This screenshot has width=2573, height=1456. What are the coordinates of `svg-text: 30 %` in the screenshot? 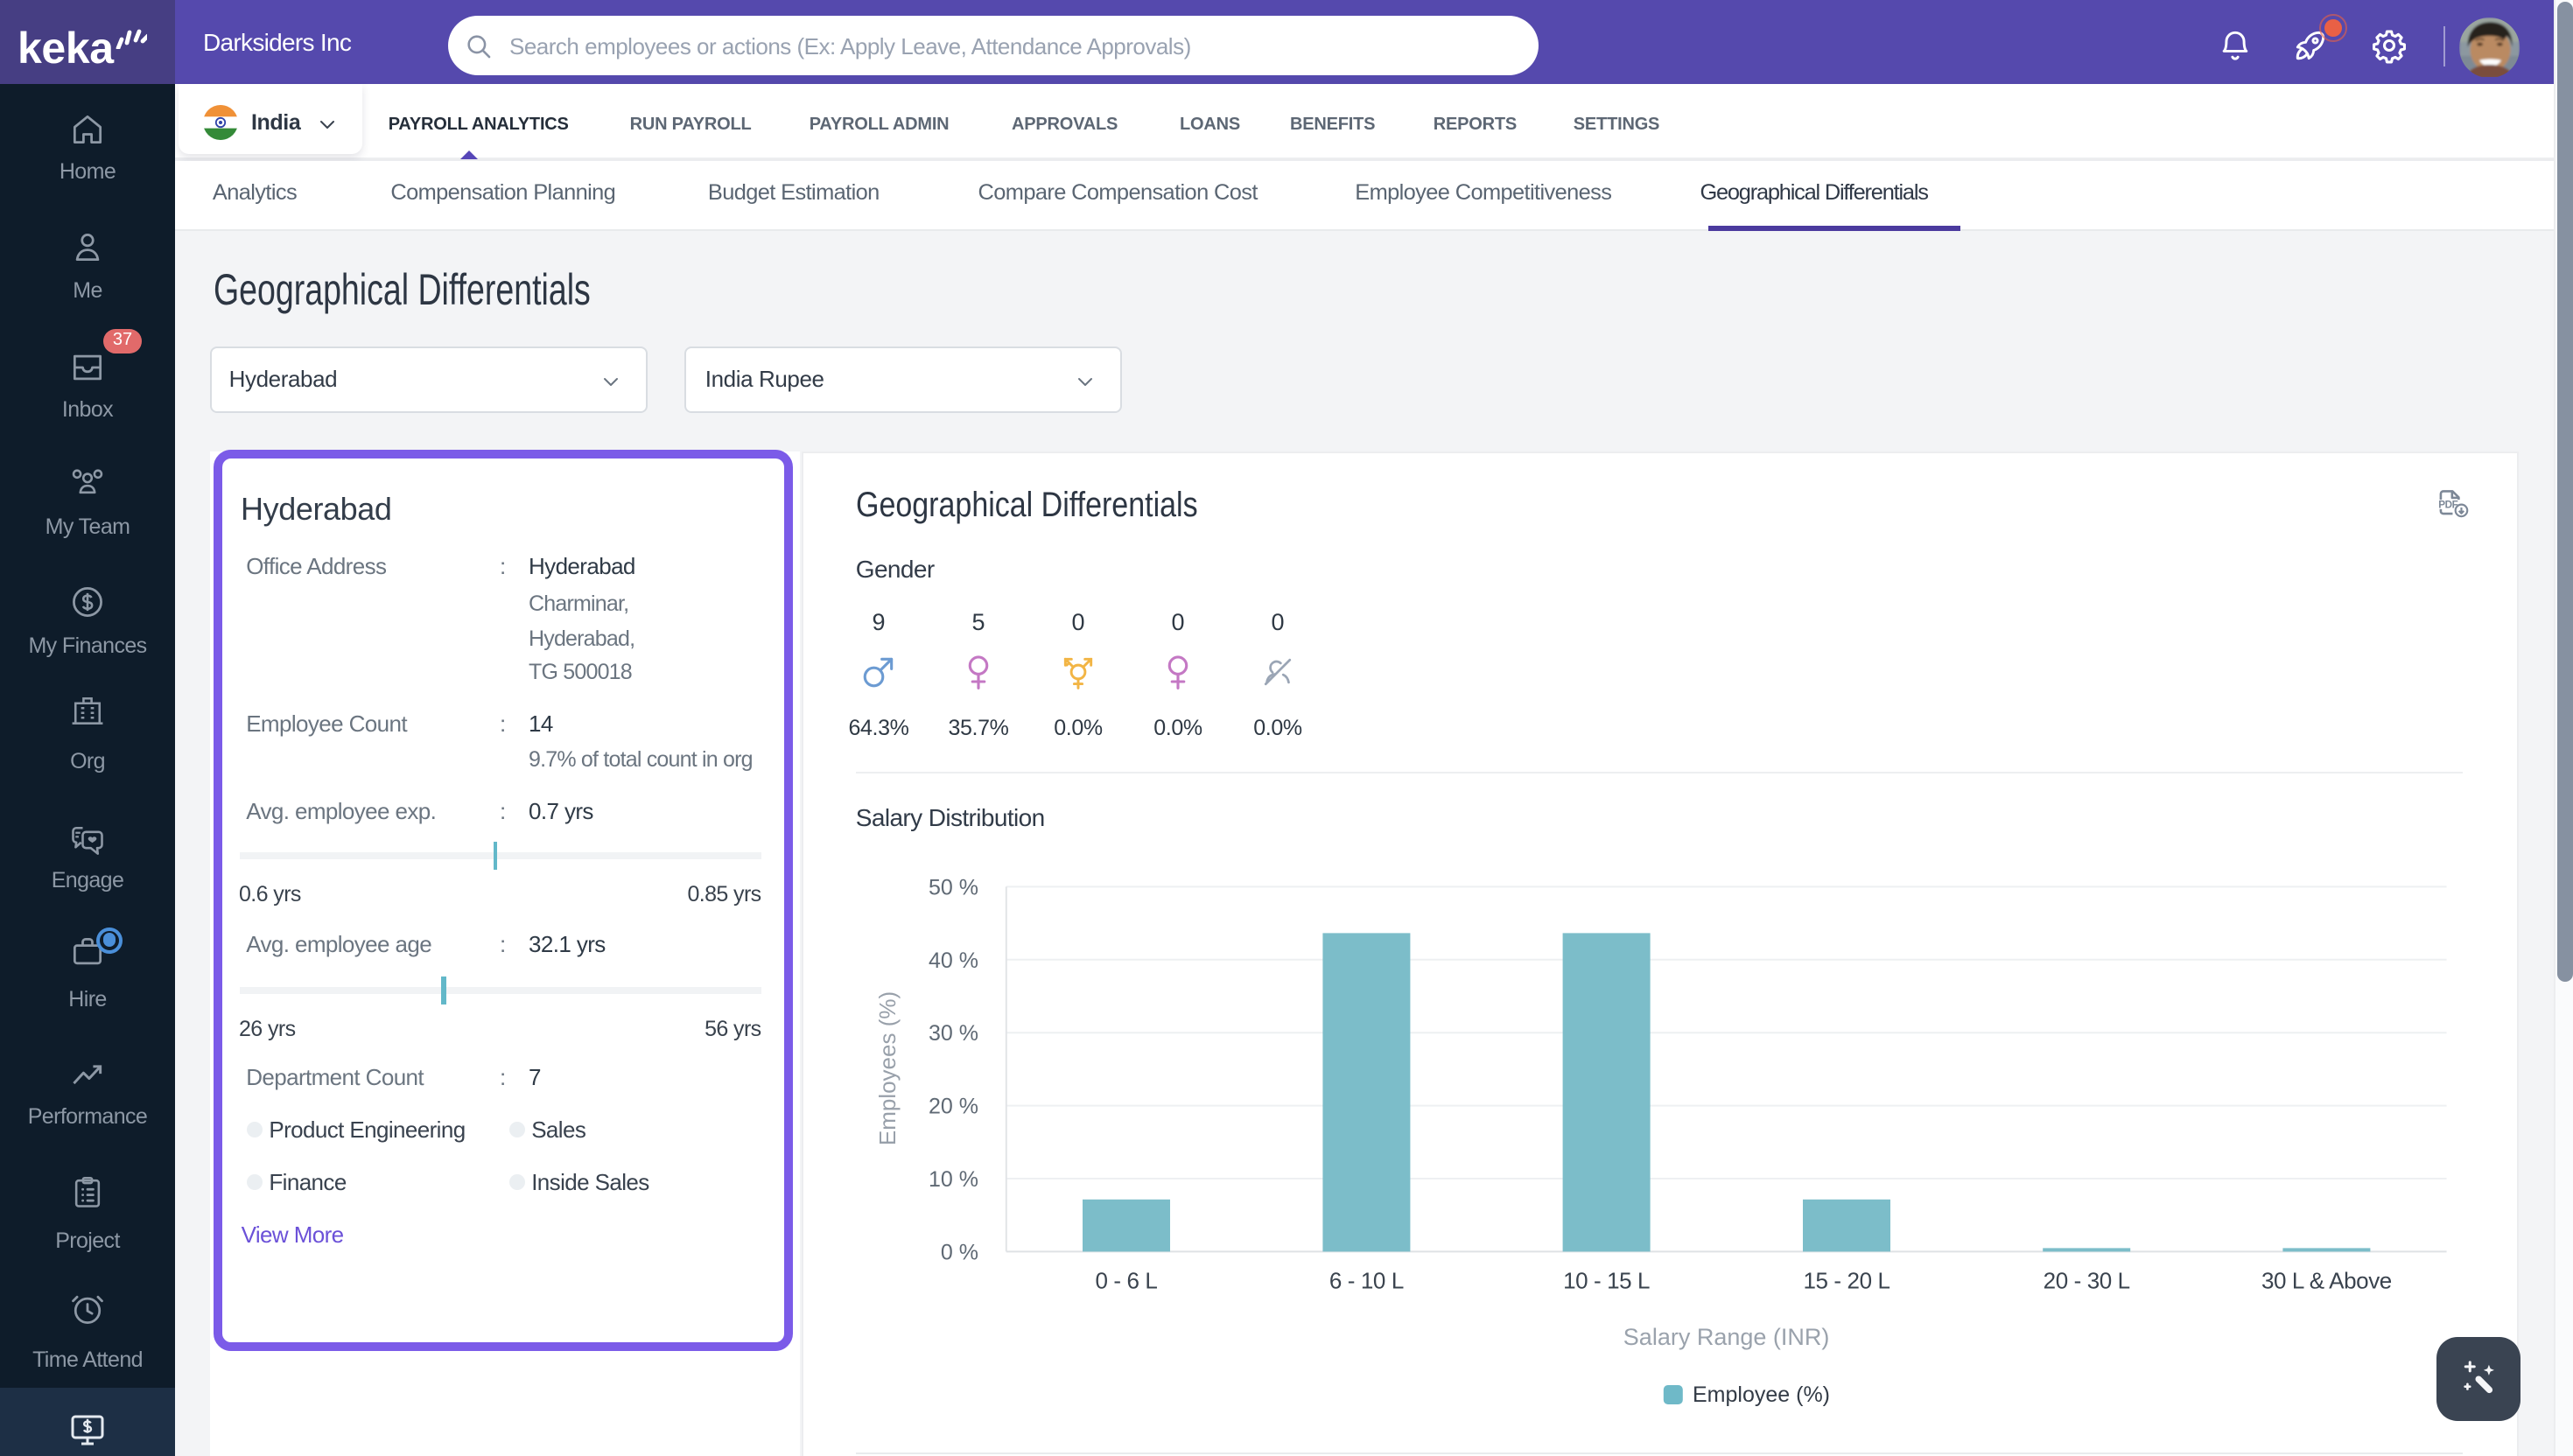 It's located at (953, 1033).